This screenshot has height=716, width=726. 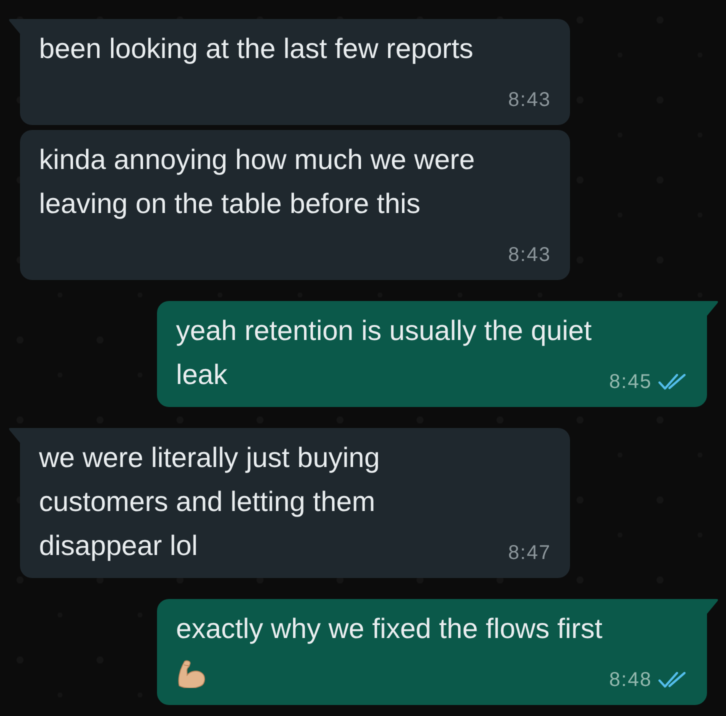 I want to click on message-text: yeah retention is usually the quiet leak, so click(x=384, y=352).